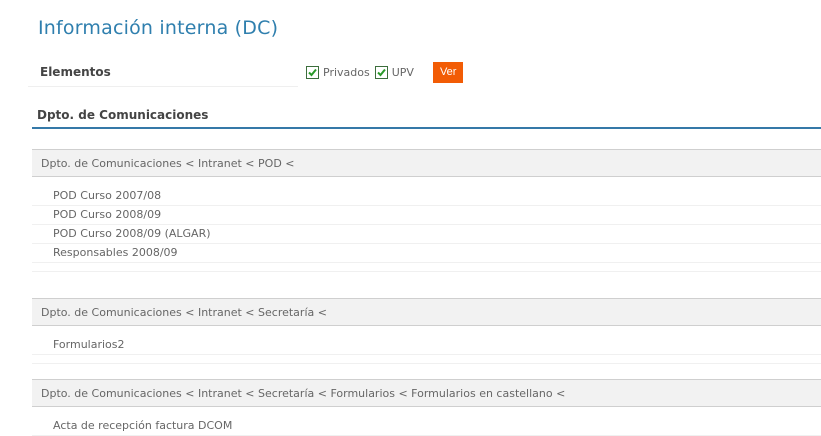  What do you see at coordinates (426, 253) in the screenshot?
I see `list-item: Responsables 2008/09` at bounding box center [426, 253].